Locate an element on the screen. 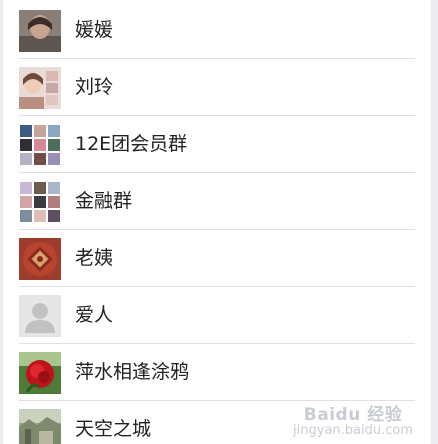 Image resolution: width=438 pixels, height=444 pixels. contact-name: 萍水相逢涂鸦 is located at coordinates (132, 372).